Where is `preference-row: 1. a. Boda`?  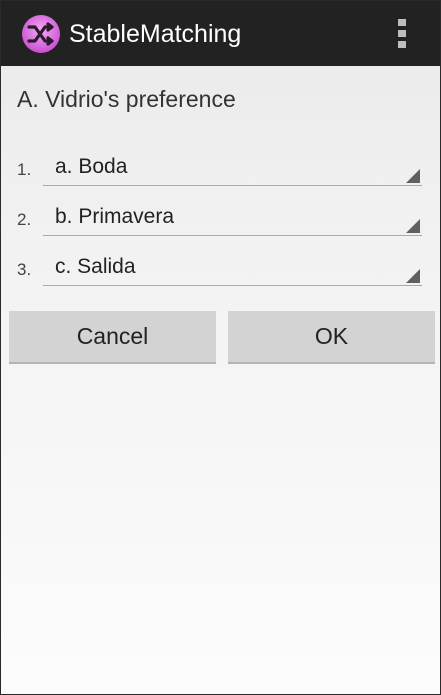 preference-row: 1. a. Boda is located at coordinates (220, 168).